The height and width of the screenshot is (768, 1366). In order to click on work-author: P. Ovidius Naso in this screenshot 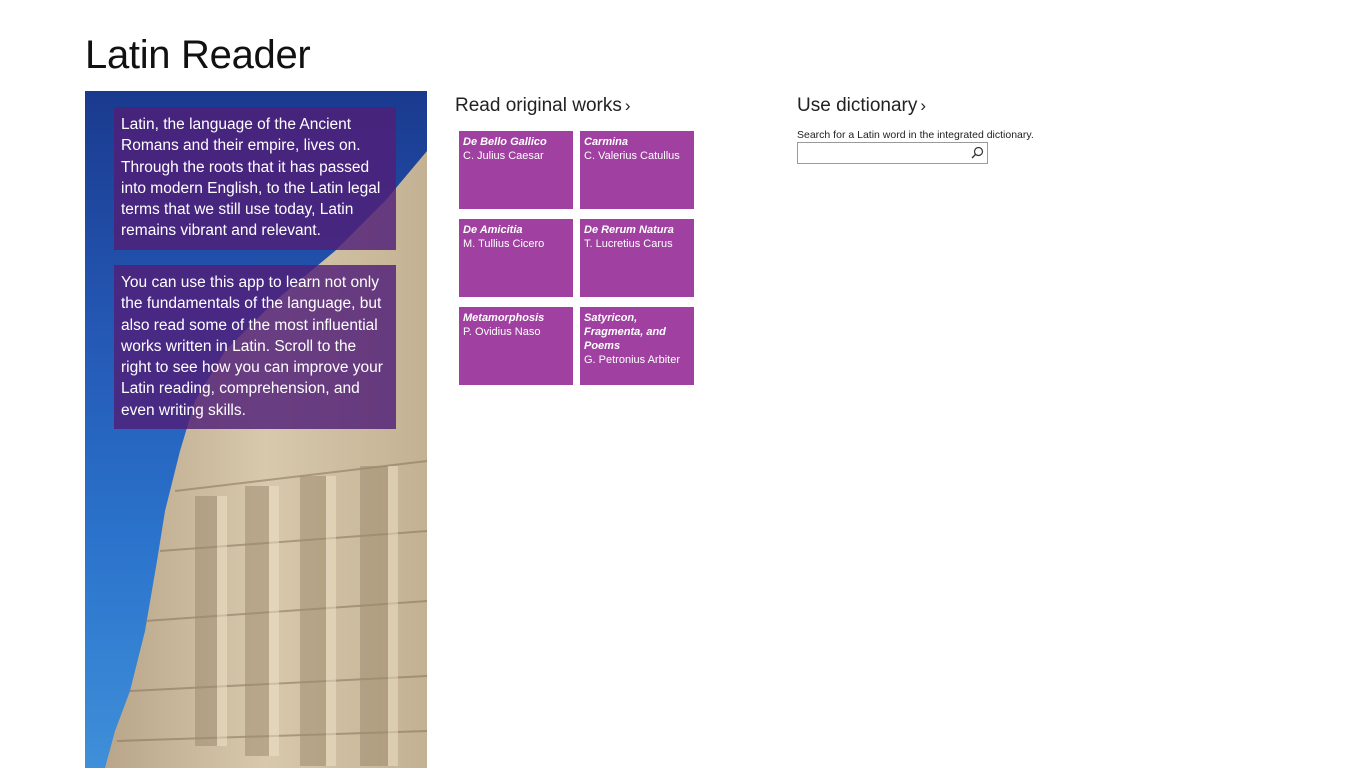, I will do `click(502, 332)`.